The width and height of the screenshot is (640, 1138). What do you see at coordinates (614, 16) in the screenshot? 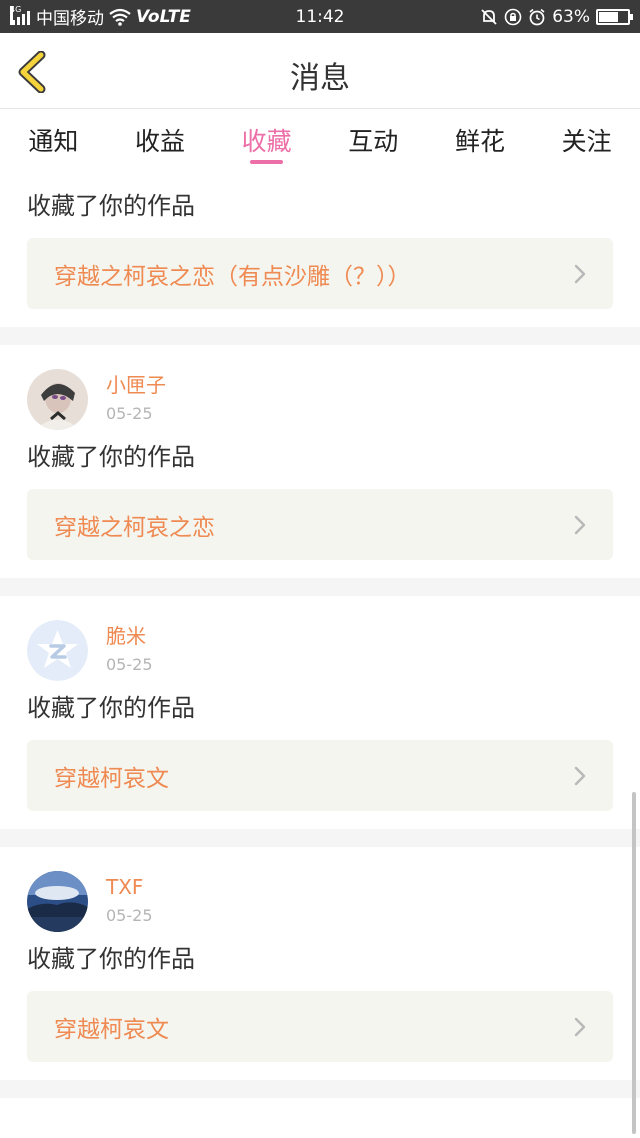
I see `battery-icon` at bounding box center [614, 16].